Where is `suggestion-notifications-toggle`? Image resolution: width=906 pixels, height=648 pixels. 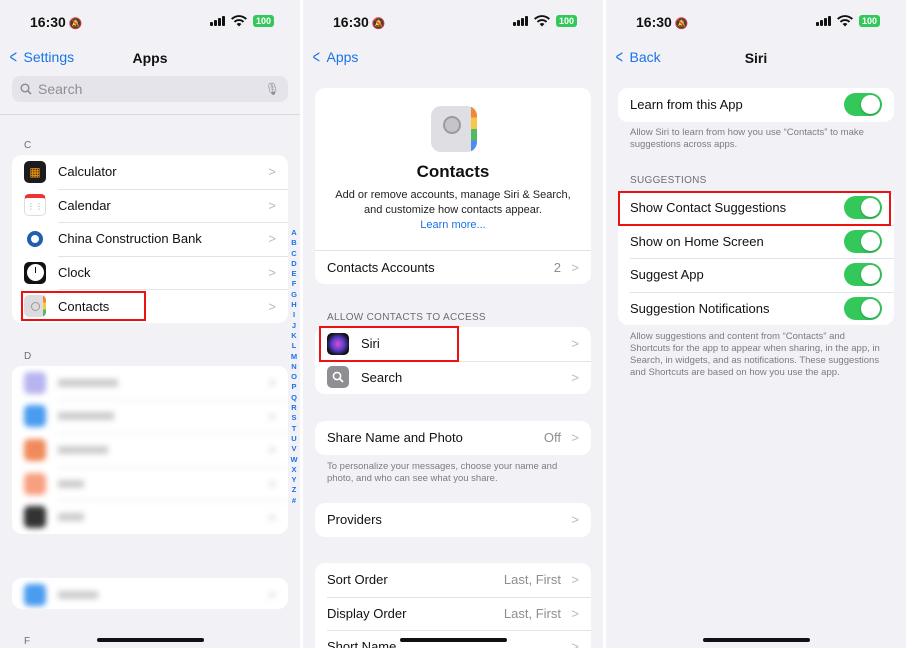 suggestion-notifications-toggle is located at coordinates (863, 309).